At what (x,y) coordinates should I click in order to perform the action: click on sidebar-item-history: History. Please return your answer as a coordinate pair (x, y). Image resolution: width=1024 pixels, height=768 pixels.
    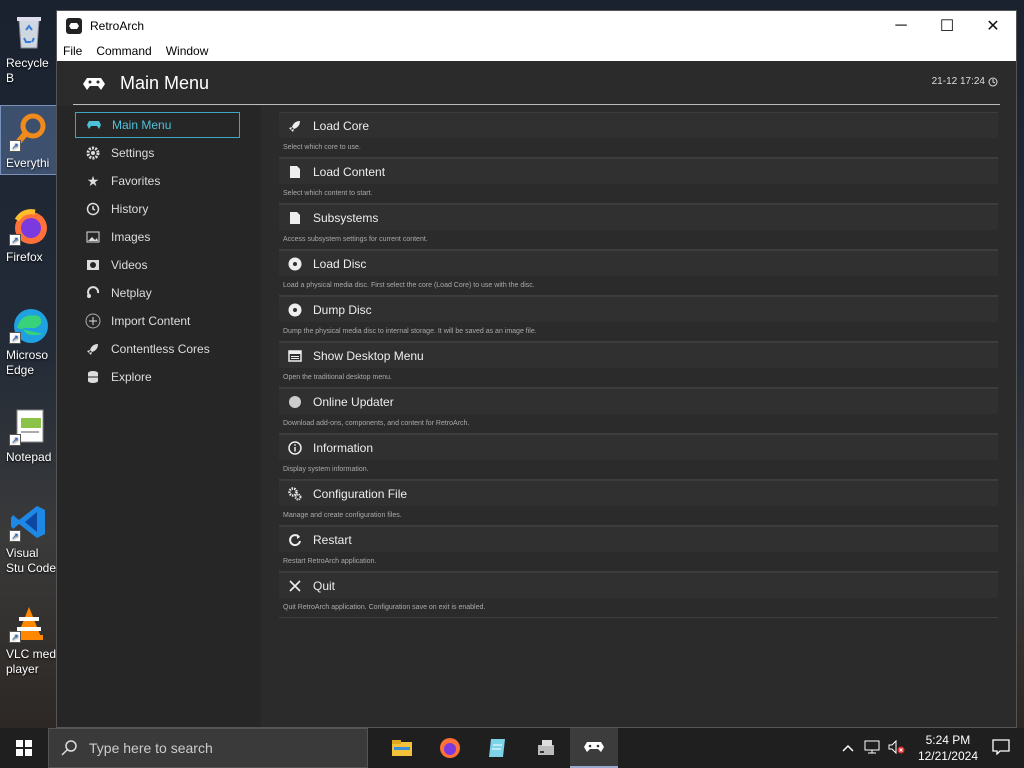
    Looking at the image, I should click on (157, 209).